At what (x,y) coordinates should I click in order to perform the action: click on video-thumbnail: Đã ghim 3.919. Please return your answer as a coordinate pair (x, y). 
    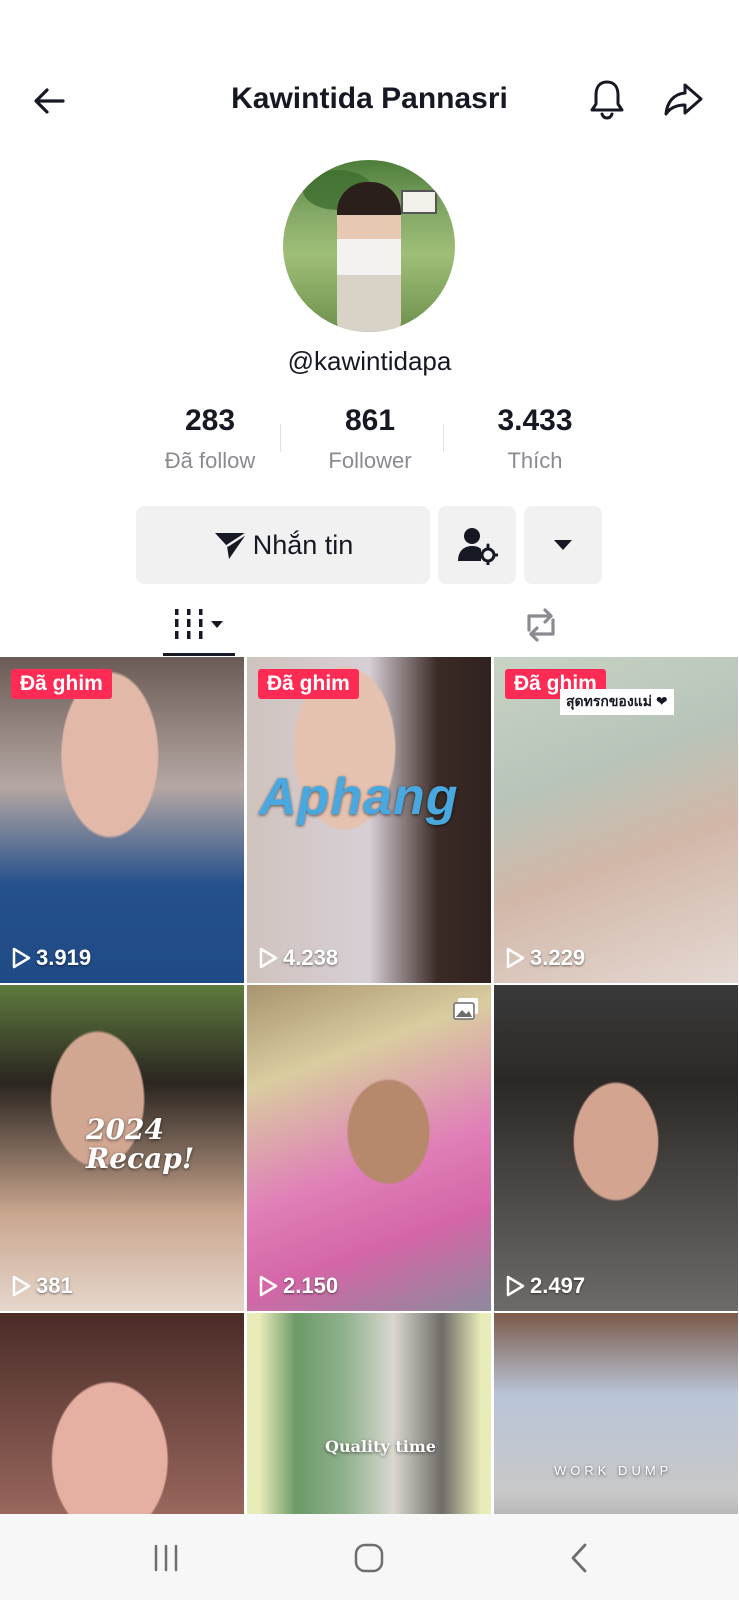
    Looking at the image, I should click on (122, 820).